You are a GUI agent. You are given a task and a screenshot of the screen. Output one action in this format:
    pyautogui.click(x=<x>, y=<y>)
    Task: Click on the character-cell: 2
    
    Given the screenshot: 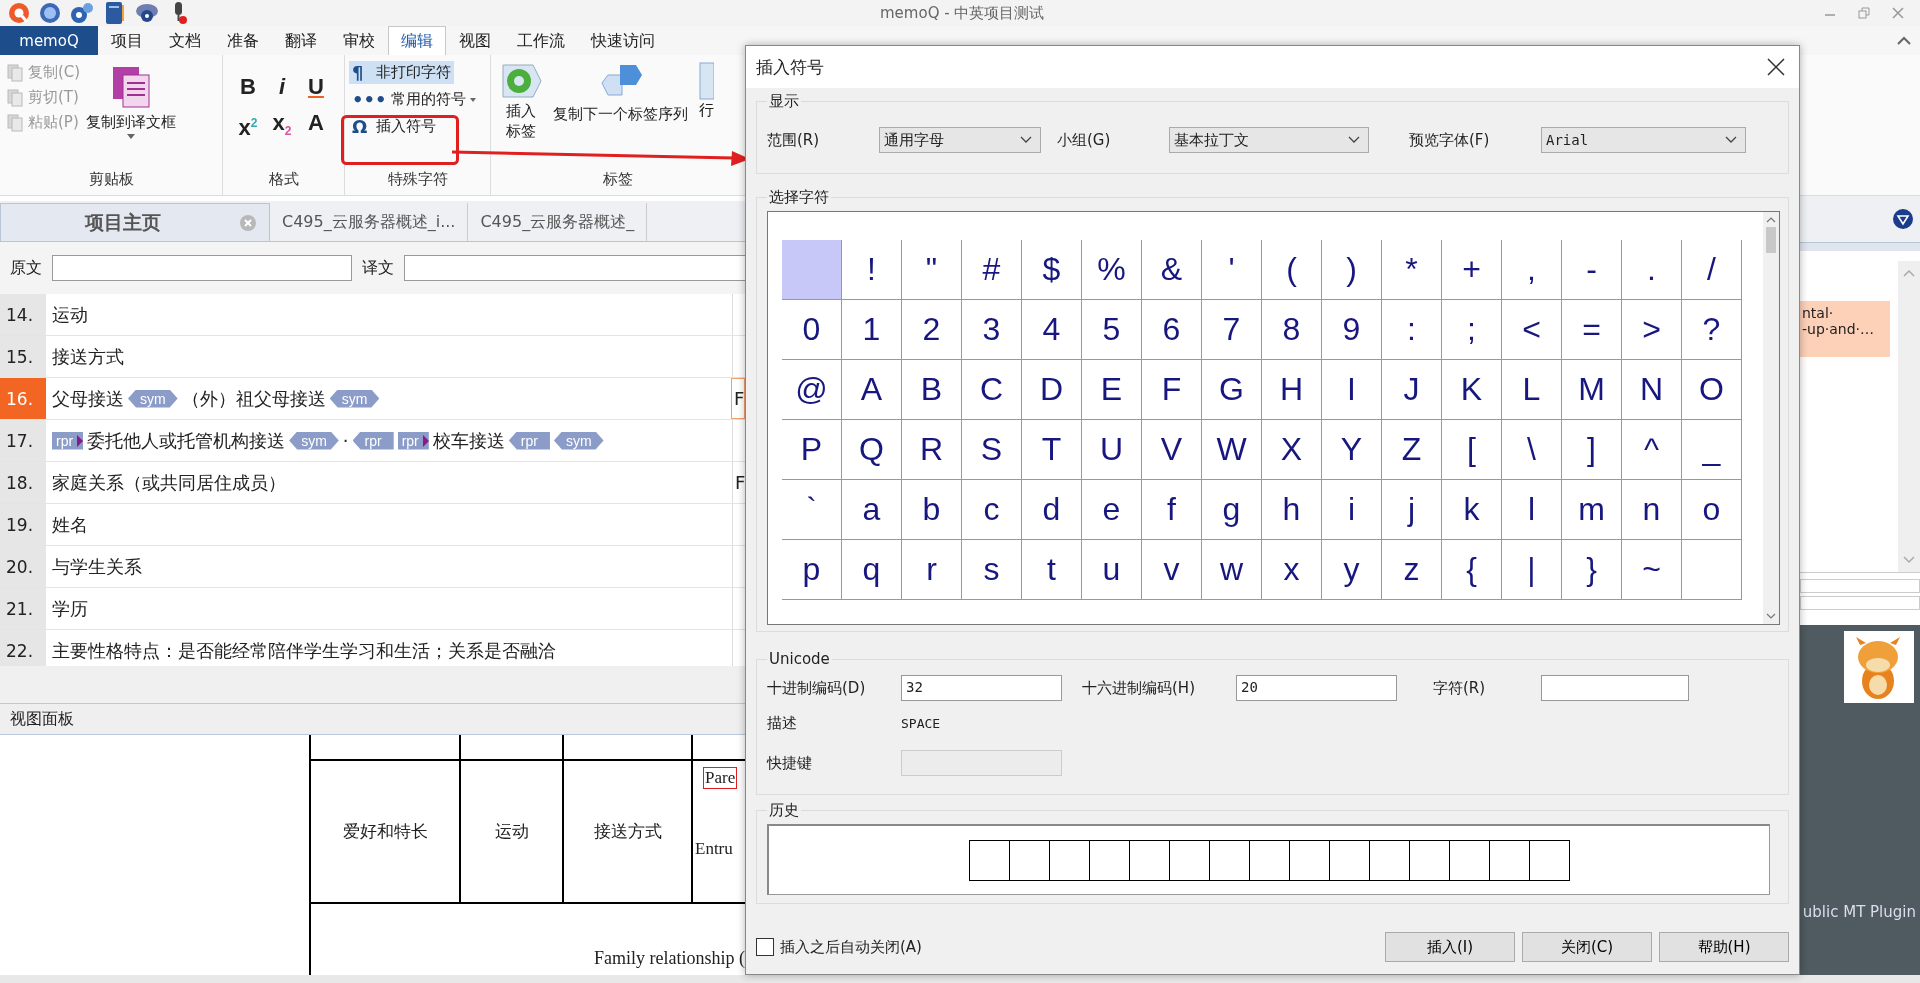 What is the action you would take?
    pyautogui.click(x=932, y=330)
    